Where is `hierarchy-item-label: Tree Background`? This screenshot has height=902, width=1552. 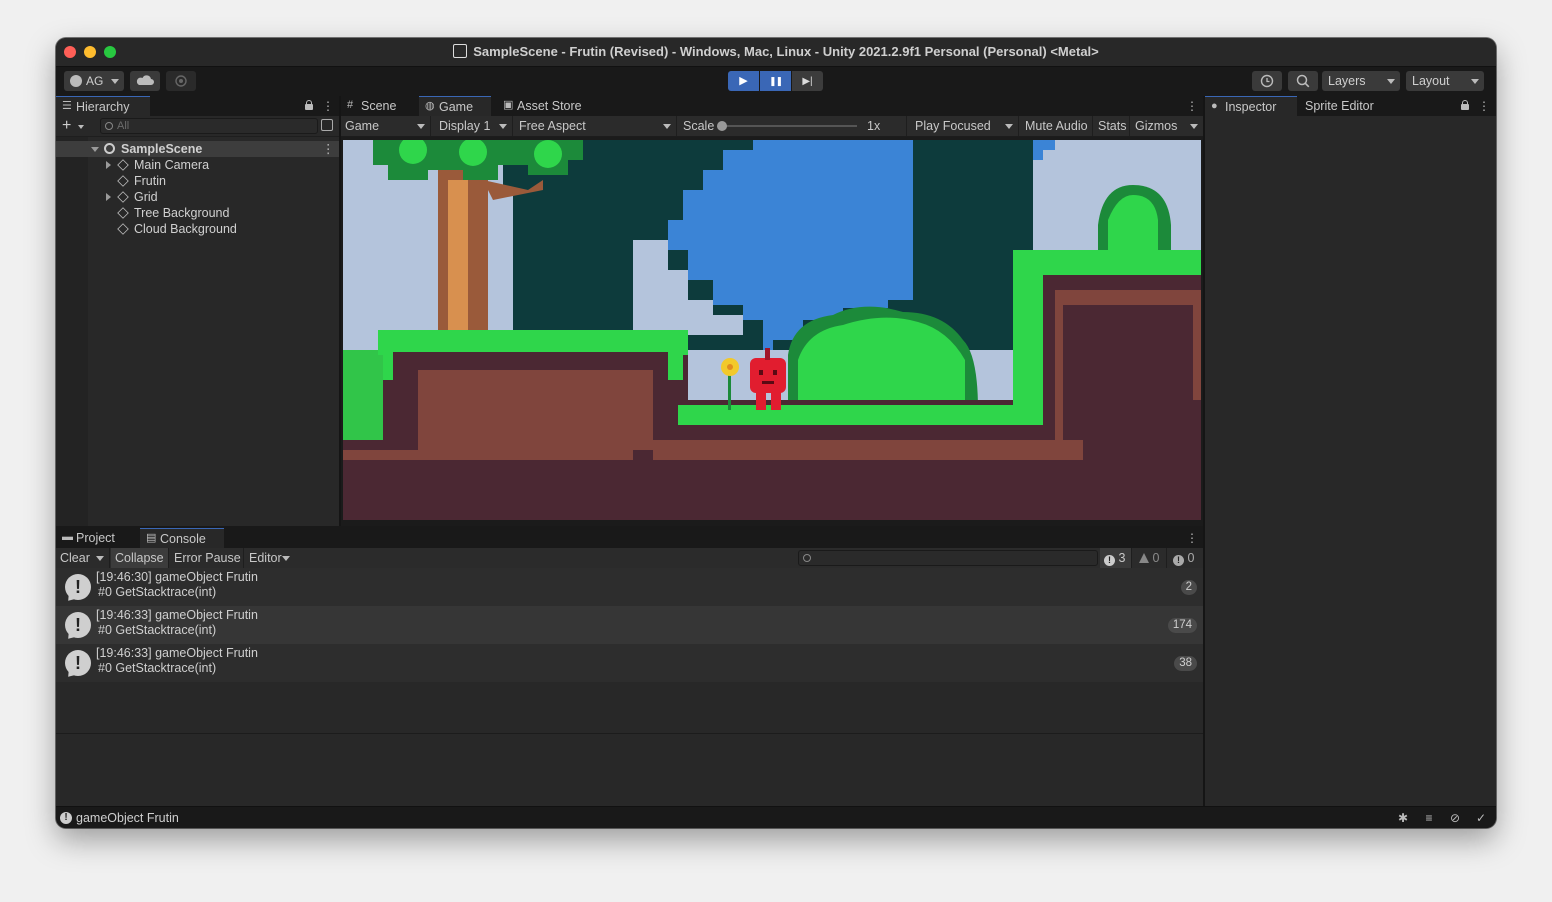
hierarchy-item-label: Tree Background is located at coordinates (182, 213).